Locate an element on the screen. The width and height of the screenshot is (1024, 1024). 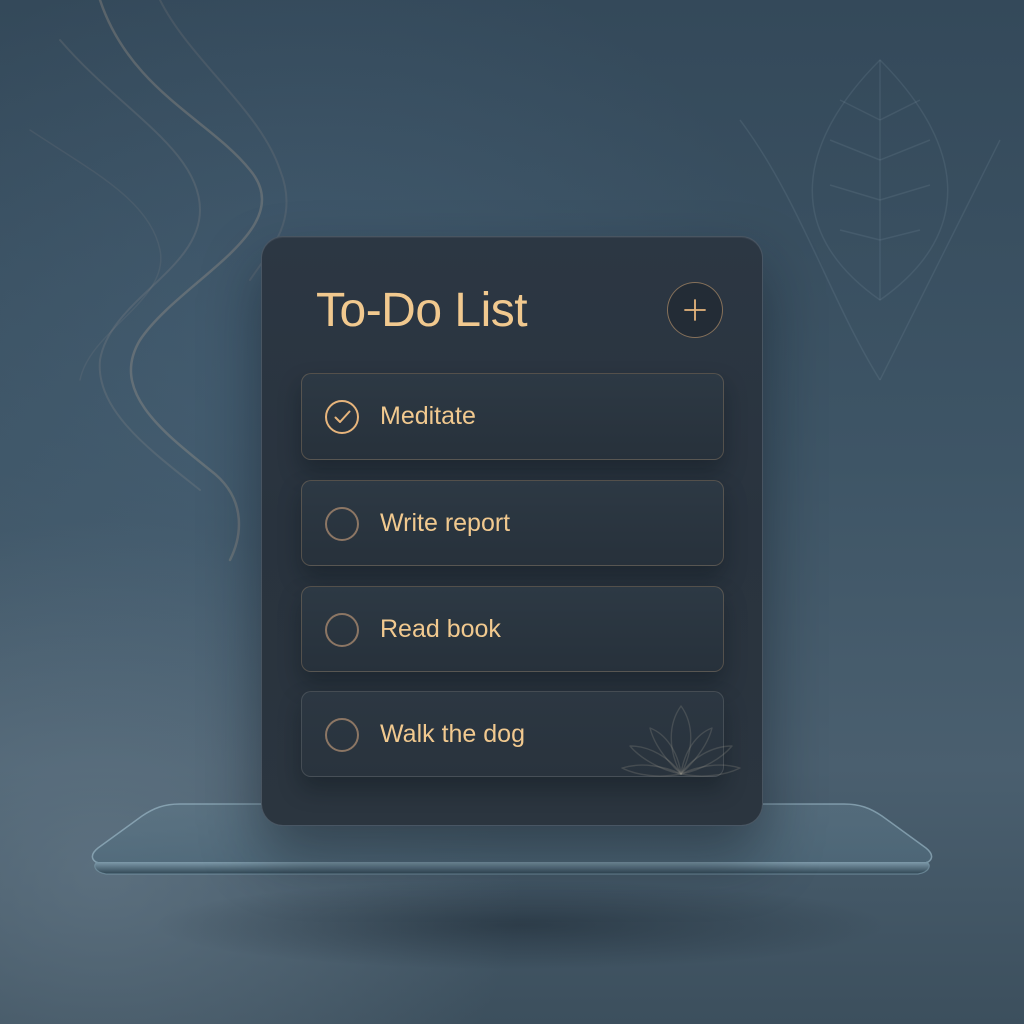
lotus-icon is located at coordinates (681, 741).